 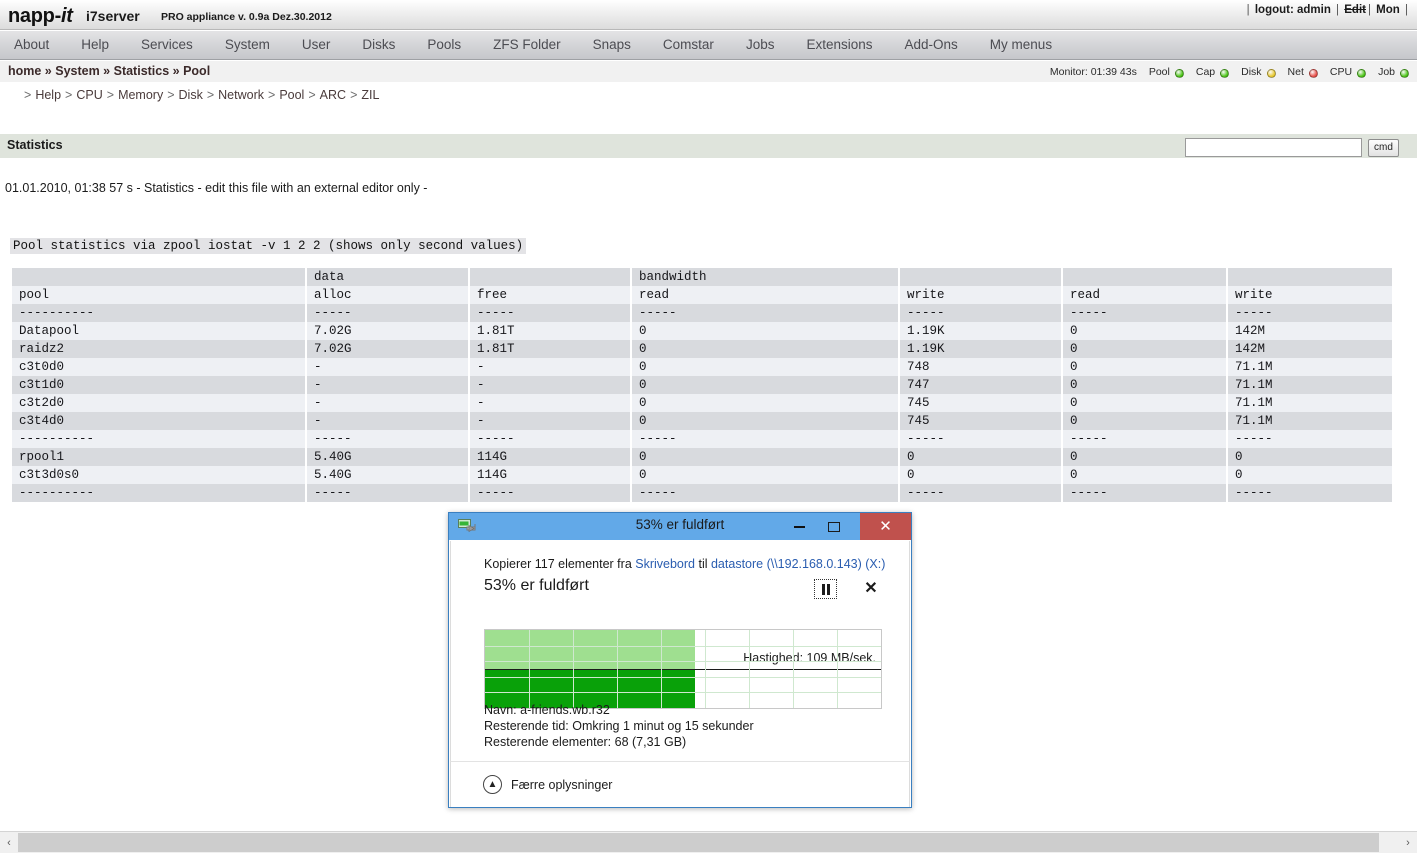 What do you see at coordinates (683, 646) in the screenshot?
I see `graph-gridline-horizontal` at bounding box center [683, 646].